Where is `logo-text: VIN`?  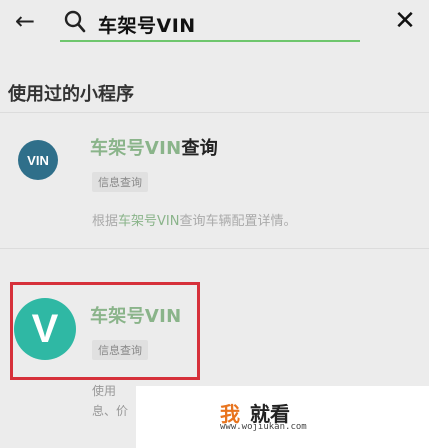 logo-text: VIN is located at coordinates (38, 160).